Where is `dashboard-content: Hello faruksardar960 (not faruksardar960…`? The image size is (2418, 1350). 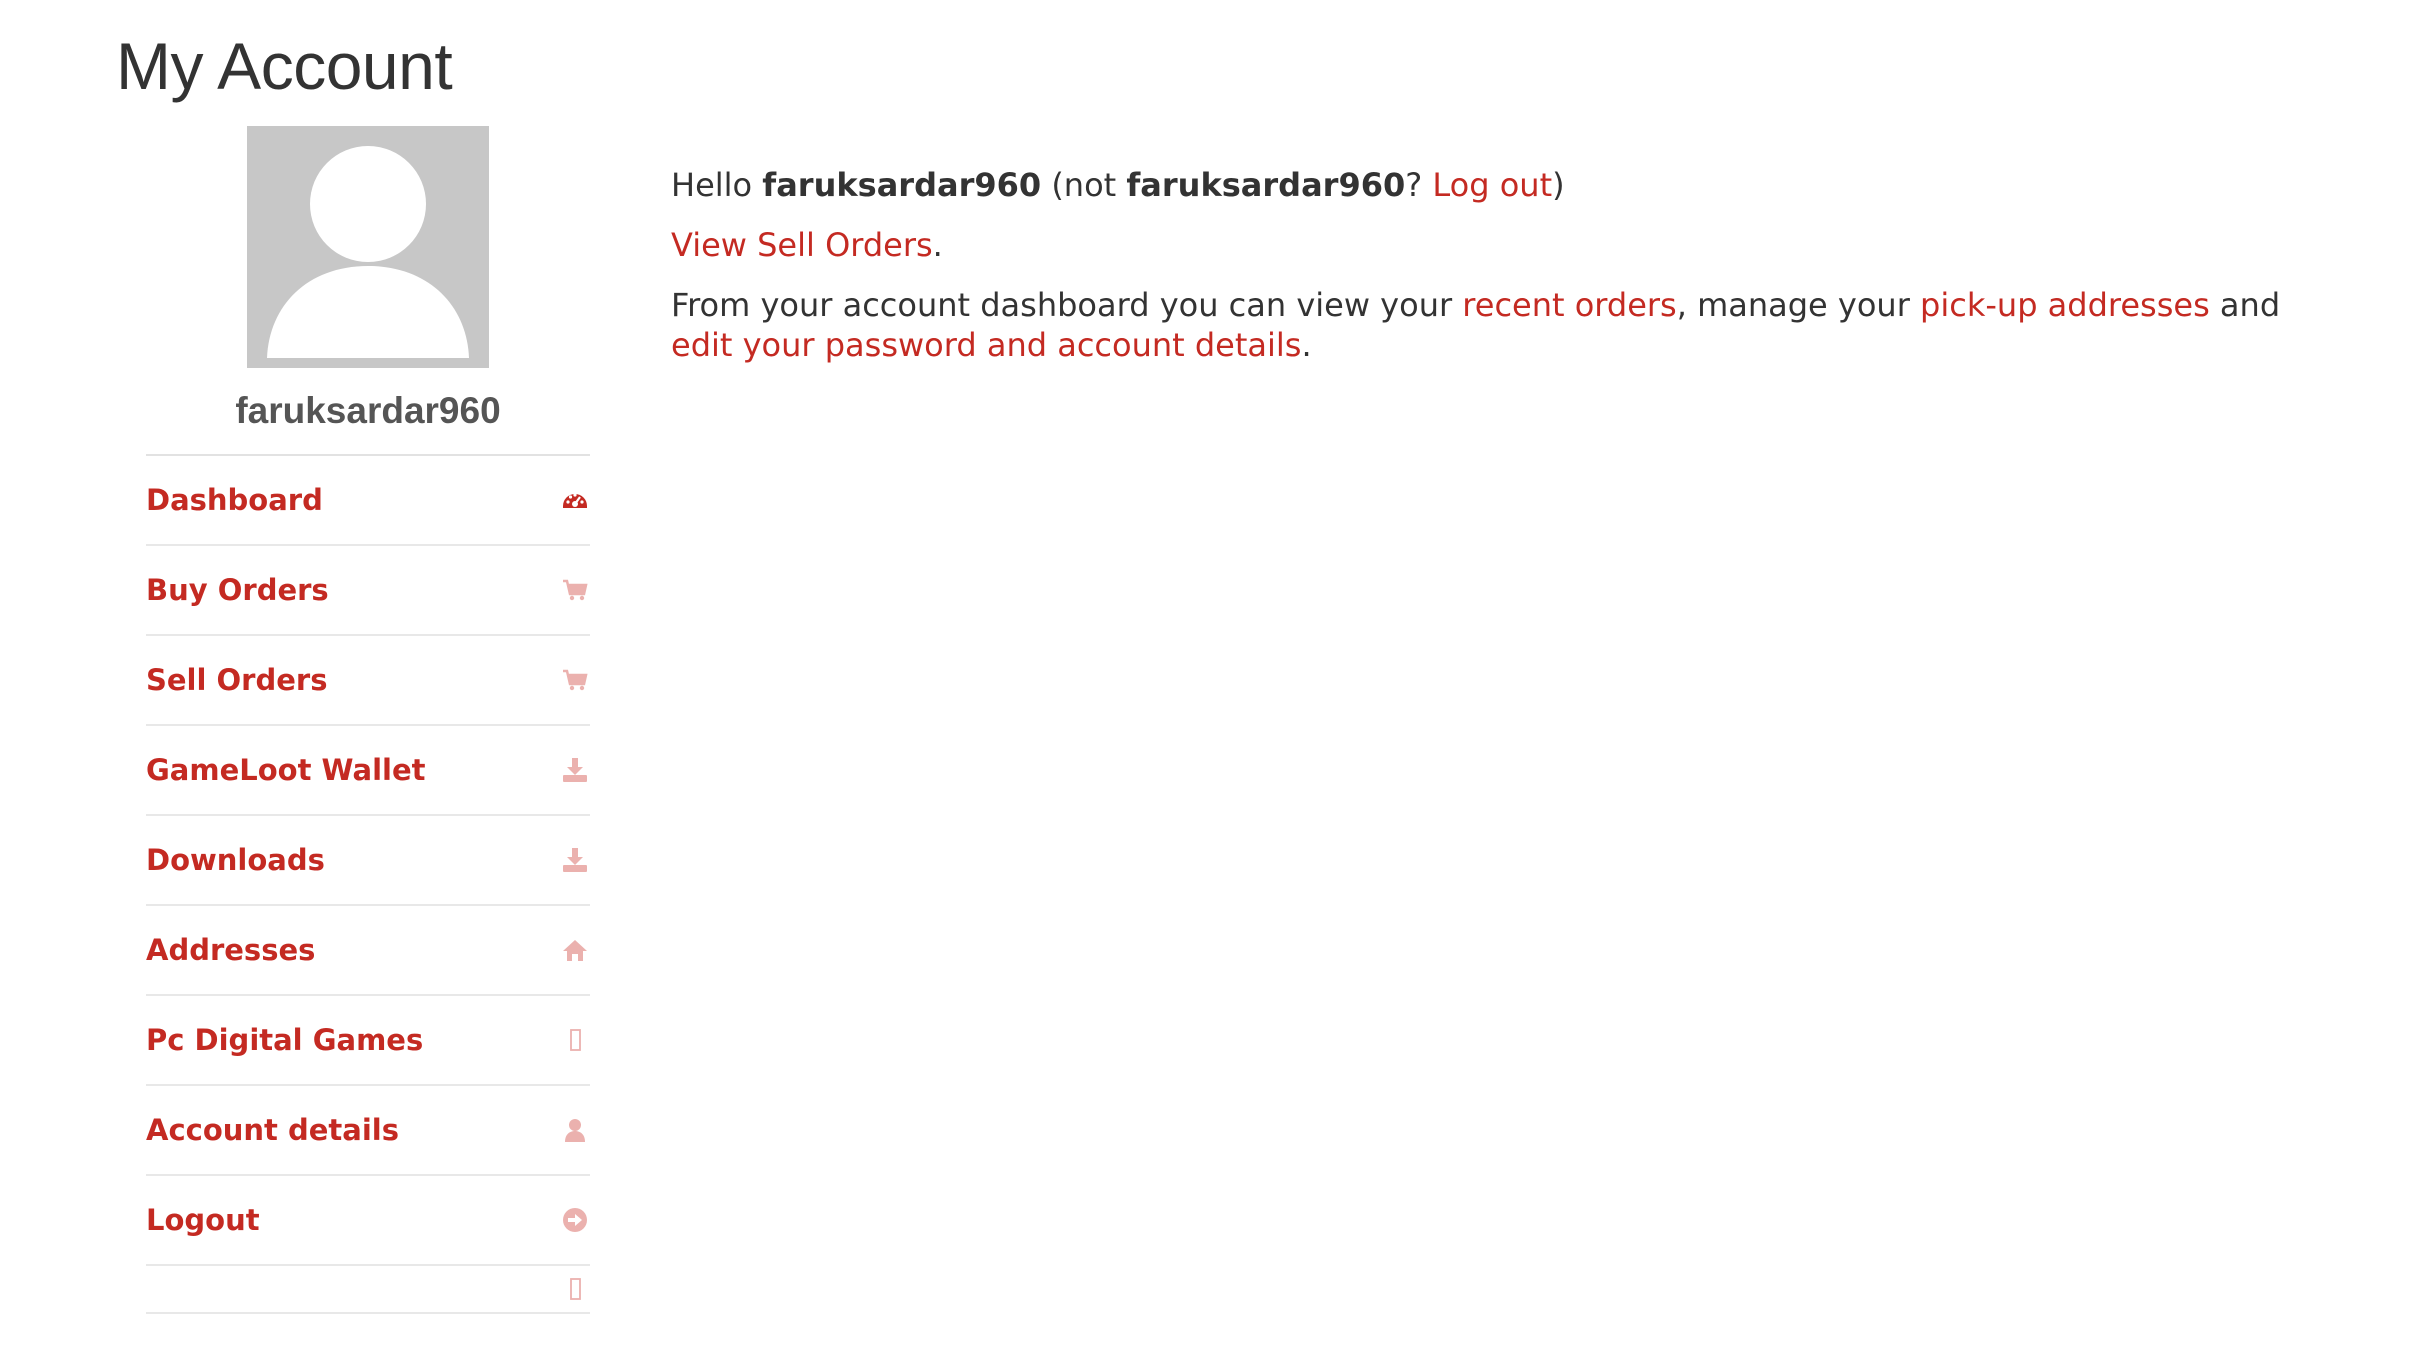
dashboard-content: Hello faruksardar960 (not faruksardar960… is located at coordinates (1511, 275).